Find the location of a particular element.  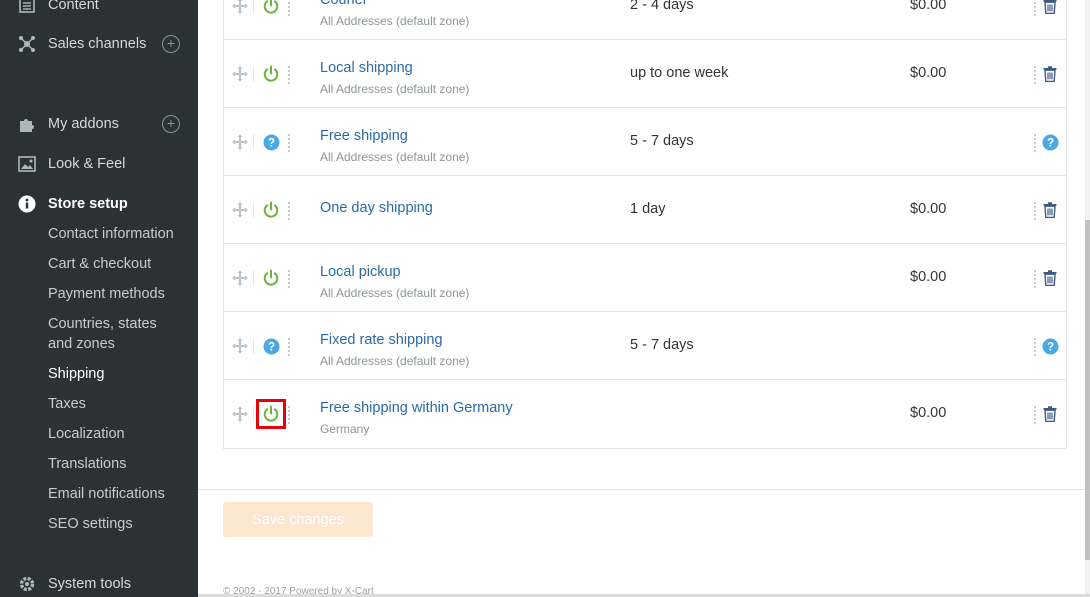

subnav-countries-line2: and zones is located at coordinates (81, 344).